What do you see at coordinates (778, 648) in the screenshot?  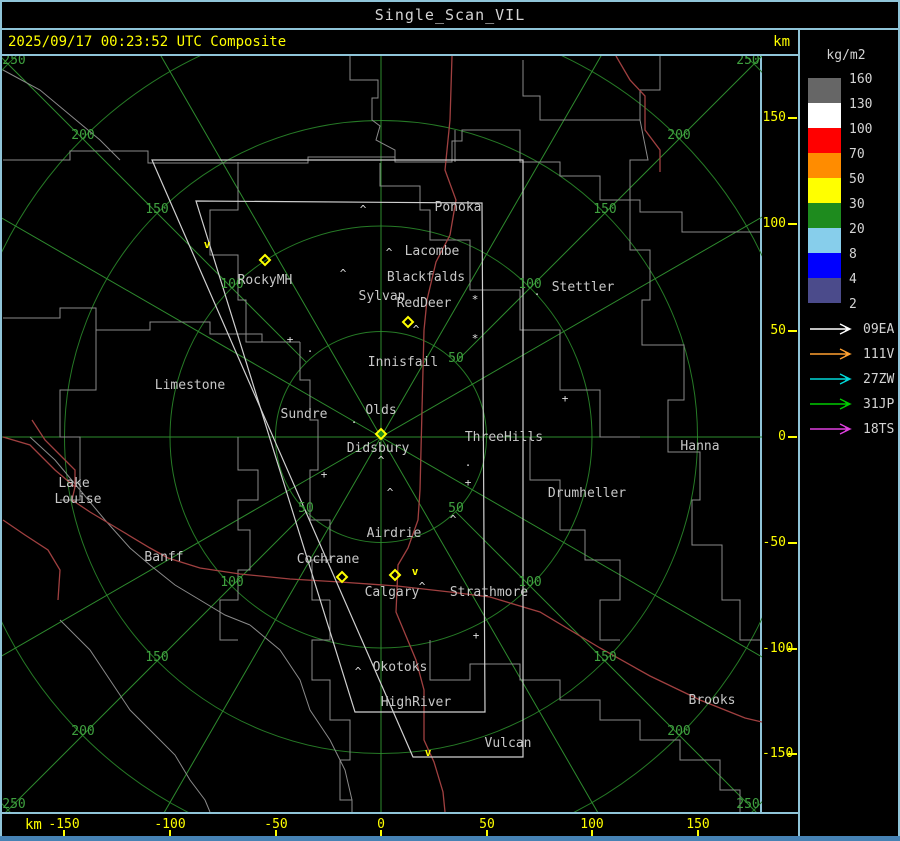 I see `right-axis-tick-label: -100` at bounding box center [778, 648].